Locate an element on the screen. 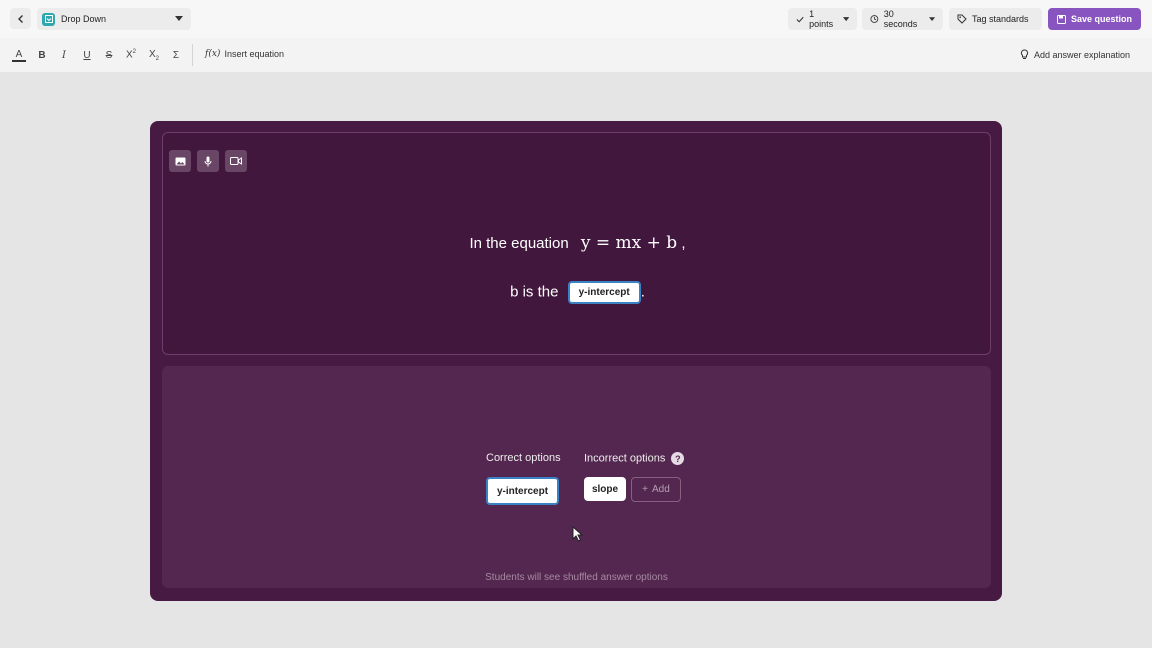 Image resolution: width=1152 pixels, height=648 pixels. insert-image-button is located at coordinates (180, 161).